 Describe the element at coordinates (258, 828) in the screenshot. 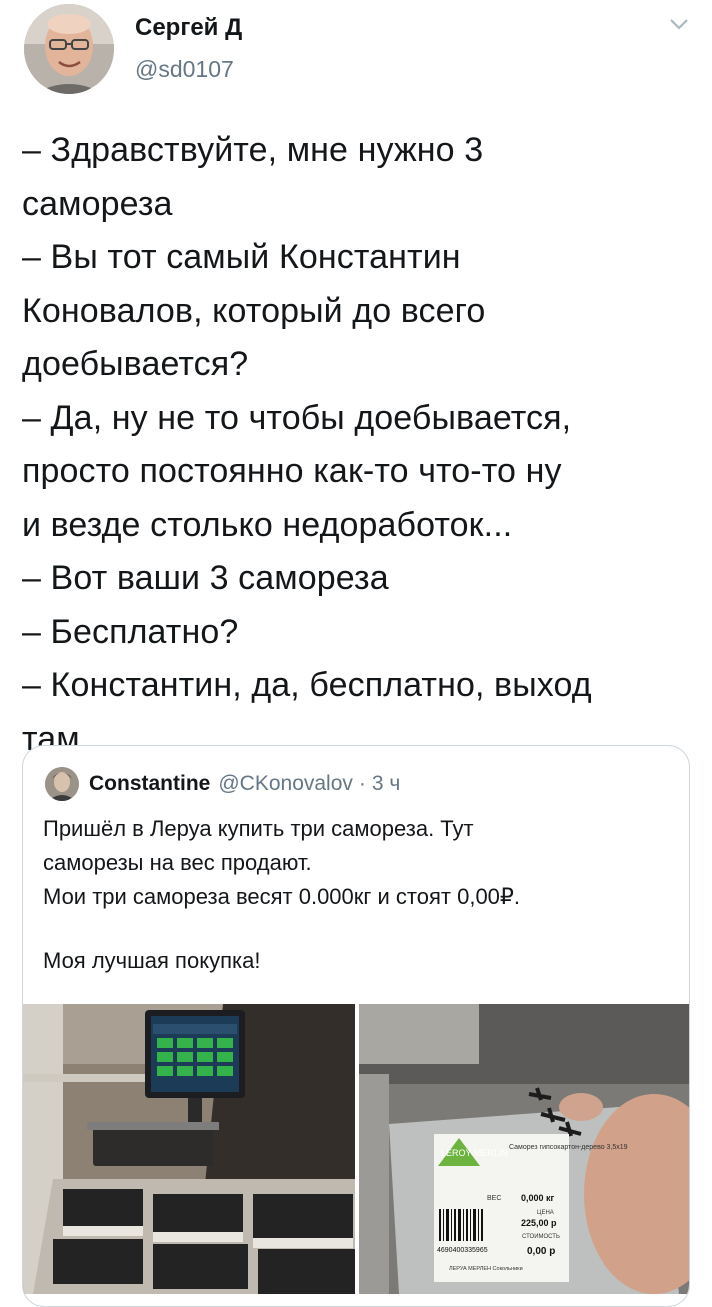

I see `quoted-line: Пришёл в Леруа купить три самореза. Тут` at that location.